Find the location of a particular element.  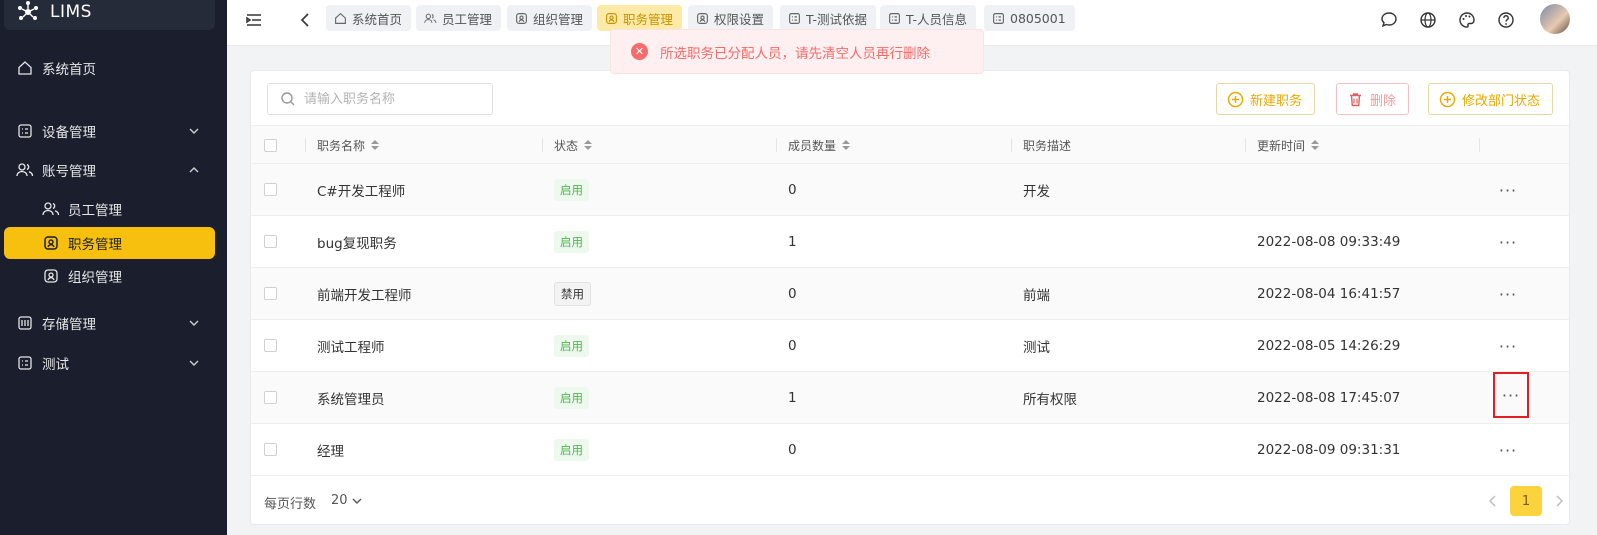

page-size-select: 20 is located at coordinates (347, 500).